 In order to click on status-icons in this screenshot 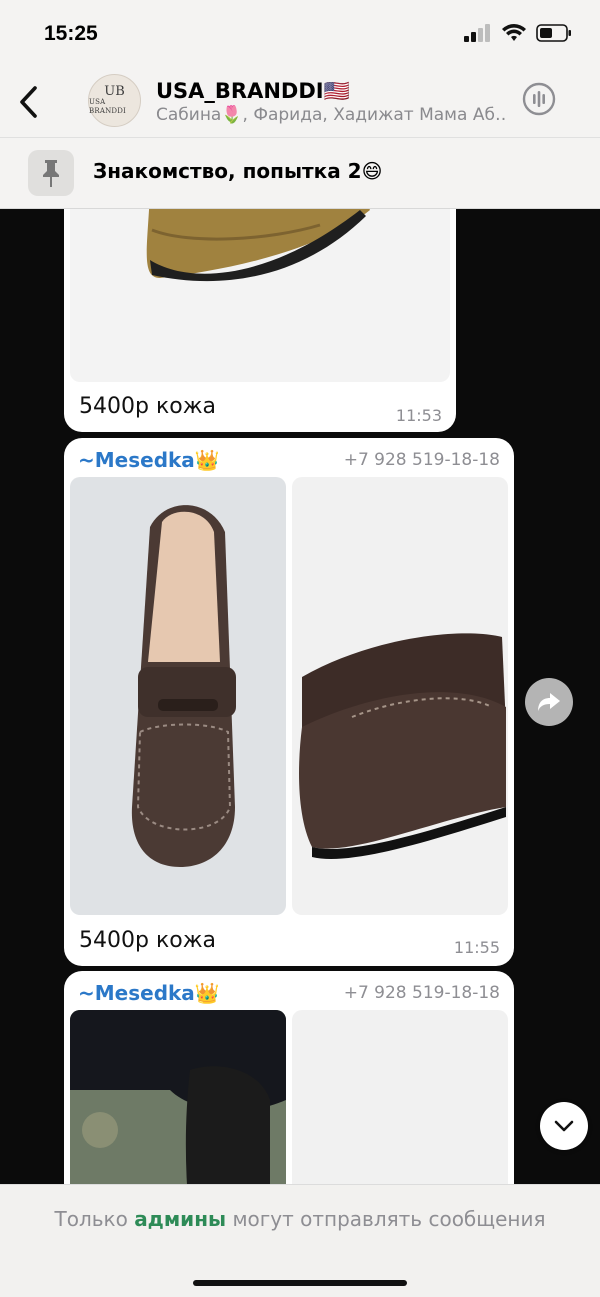, I will do `click(518, 35)`.